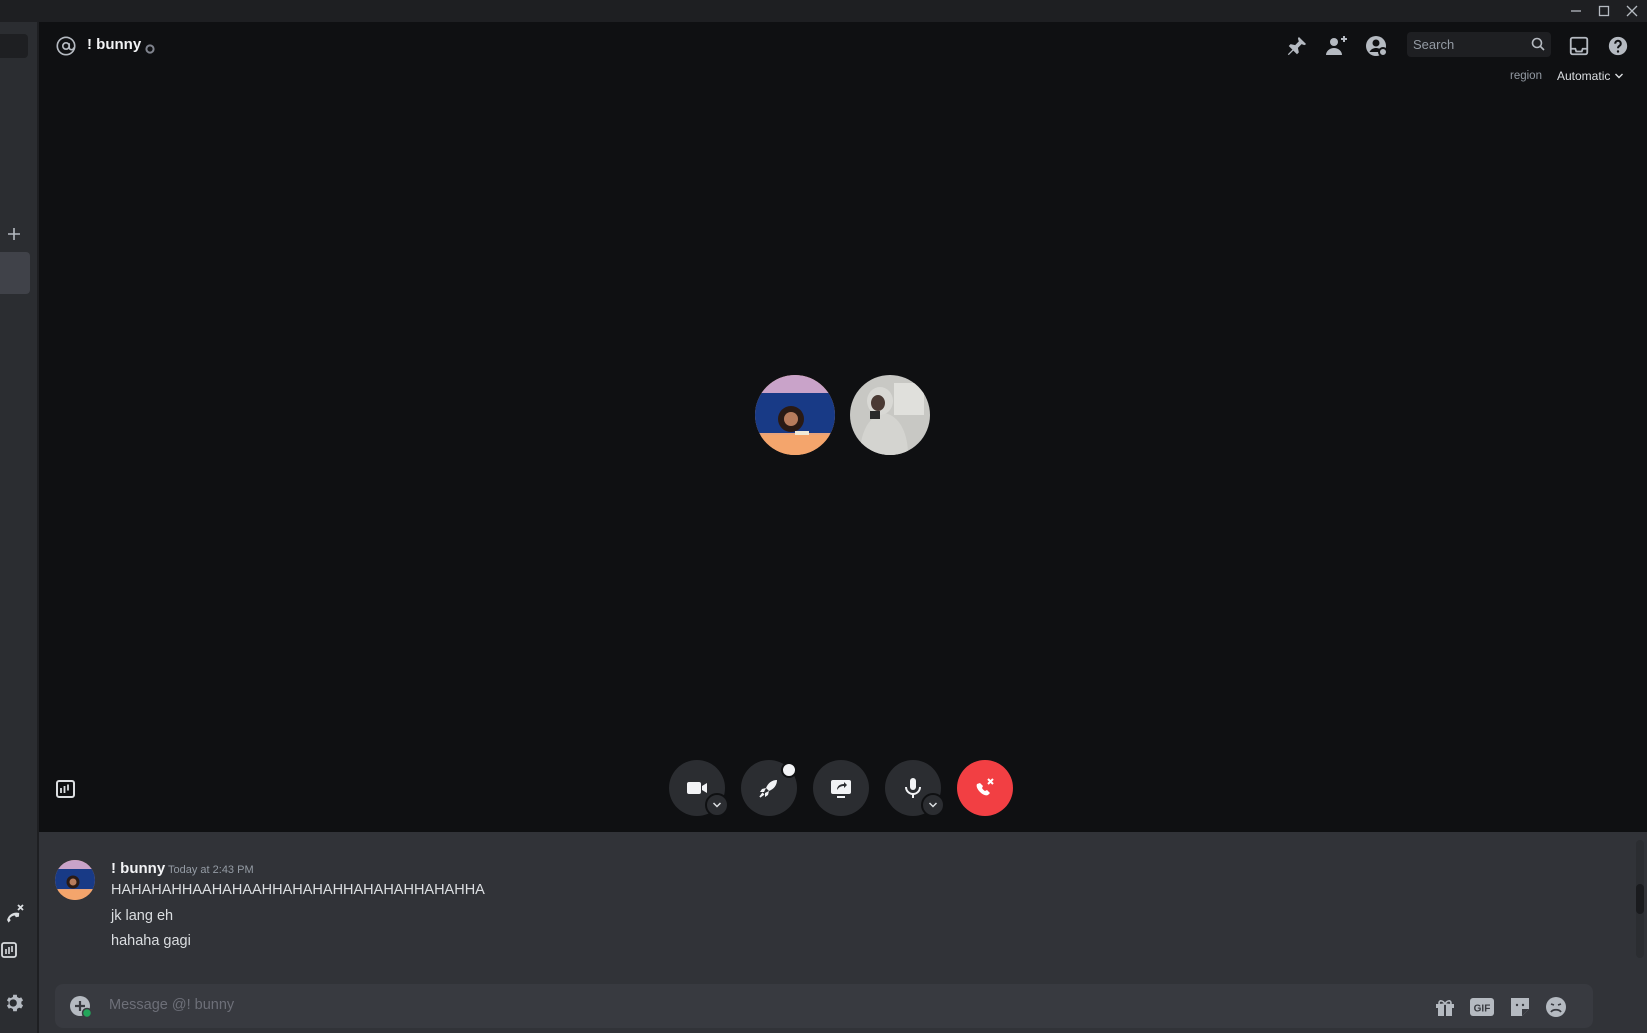  I want to click on gear-icon, so click(15, 1003).